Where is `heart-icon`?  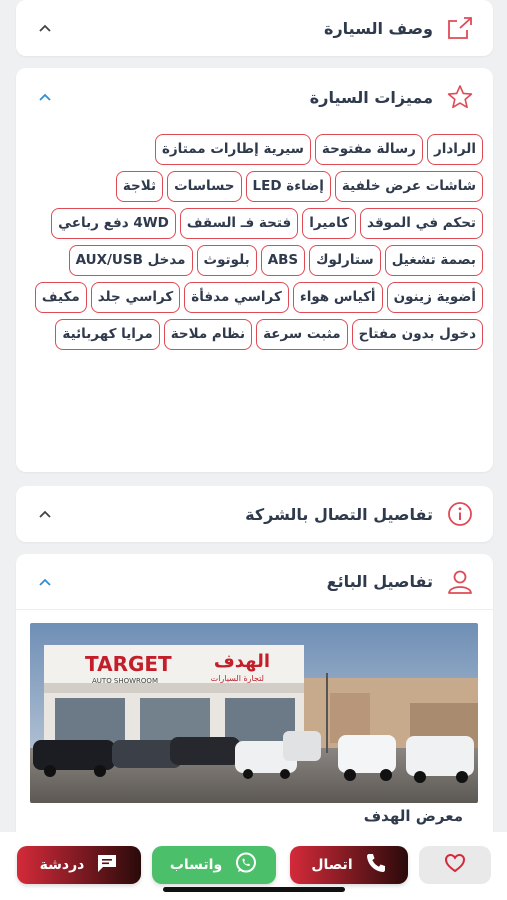 heart-icon is located at coordinates (455, 865).